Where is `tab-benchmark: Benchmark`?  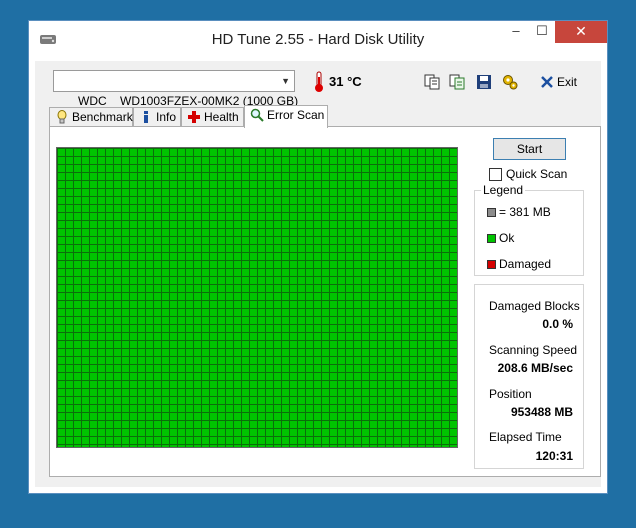
tab-benchmark: Benchmark is located at coordinates (91, 117).